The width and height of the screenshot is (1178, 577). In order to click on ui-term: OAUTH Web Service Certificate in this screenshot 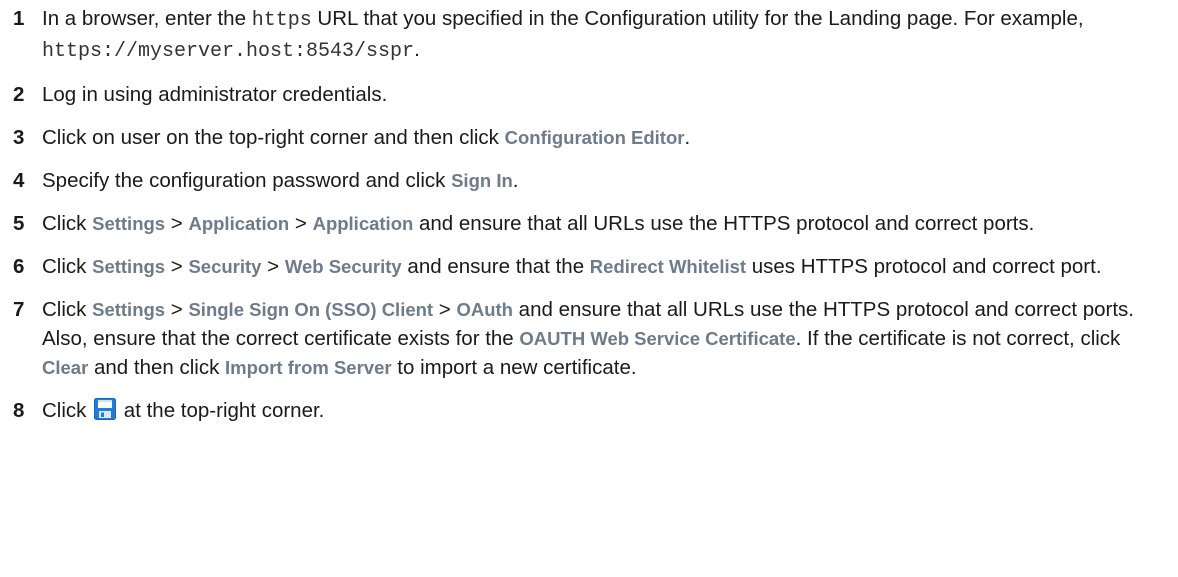, I will do `click(657, 338)`.